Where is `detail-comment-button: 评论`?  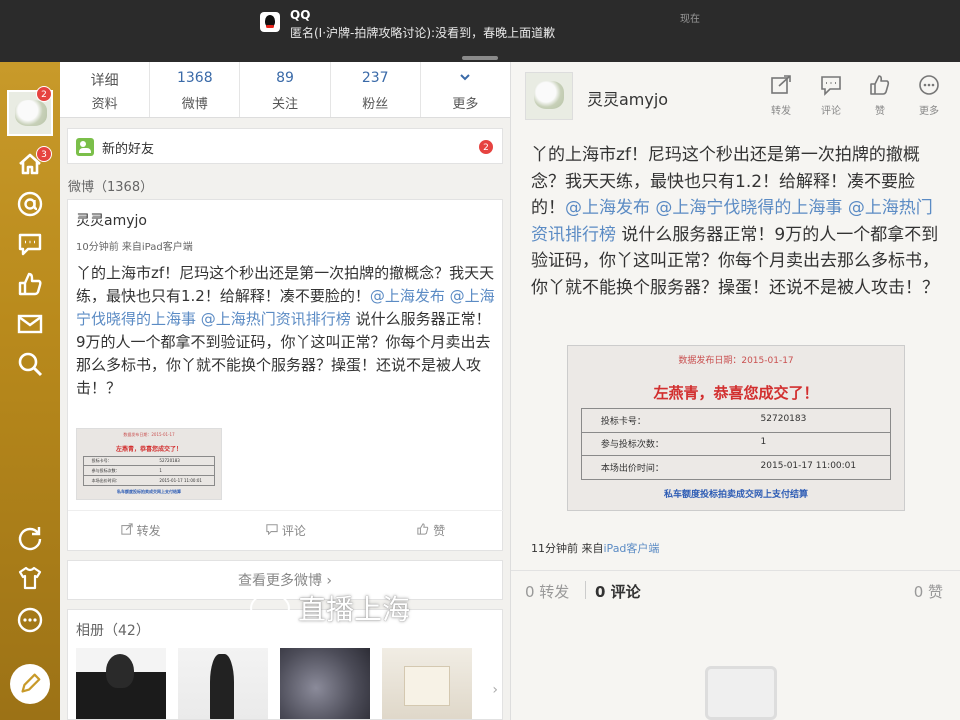
detail-comment-button: 评论 is located at coordinates (831, 95).